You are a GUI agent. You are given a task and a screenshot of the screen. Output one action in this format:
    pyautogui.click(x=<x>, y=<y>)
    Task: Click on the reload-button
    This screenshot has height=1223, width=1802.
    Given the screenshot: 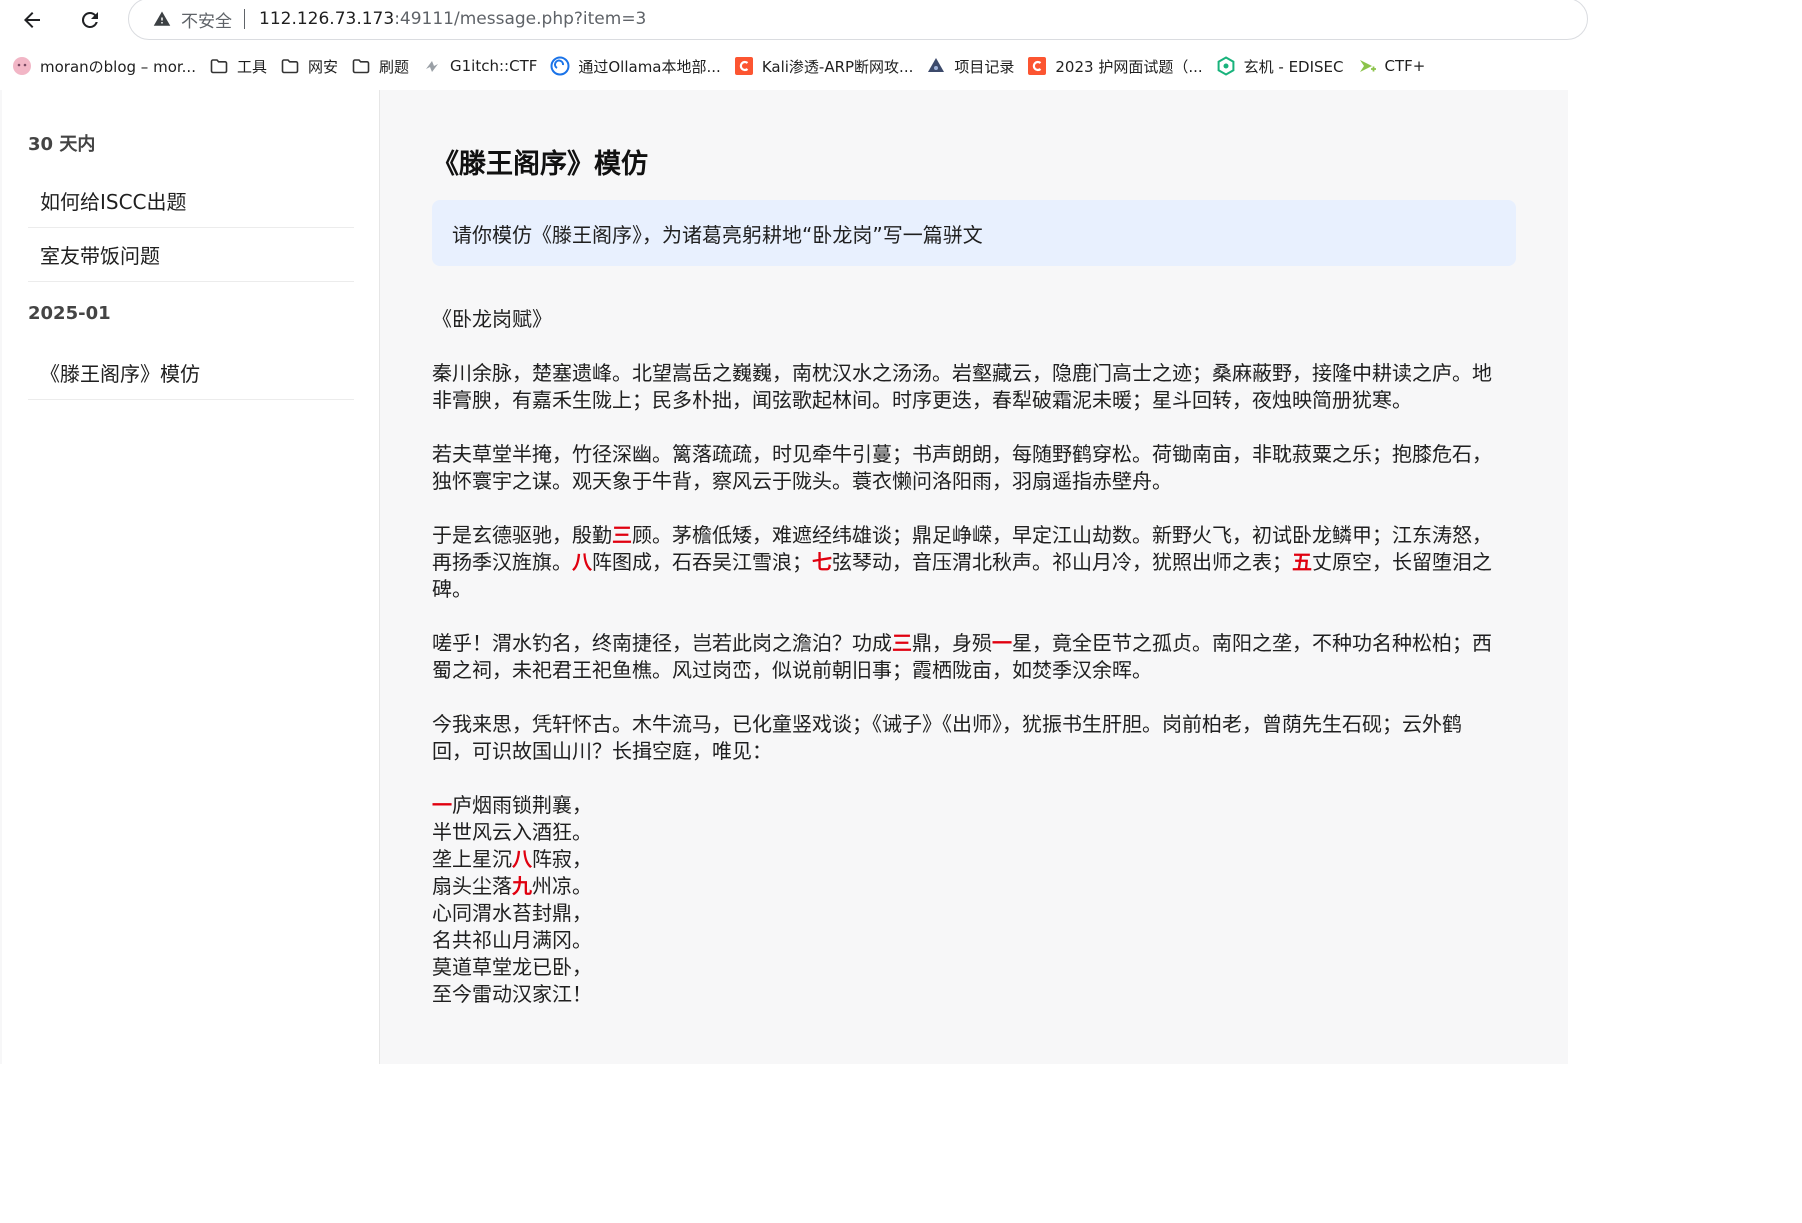 What is the action you would take?
    pyautogui.click(x=90, y=20)
    